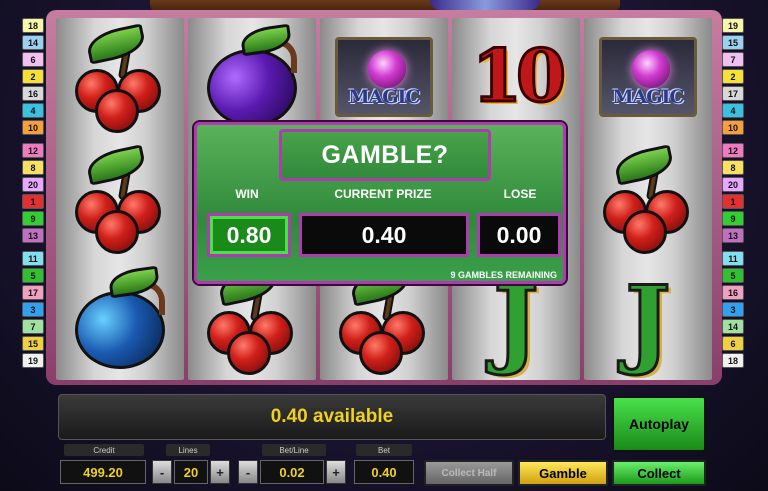  I want to click on current-prize-value: 0.40, so click(384, 235).